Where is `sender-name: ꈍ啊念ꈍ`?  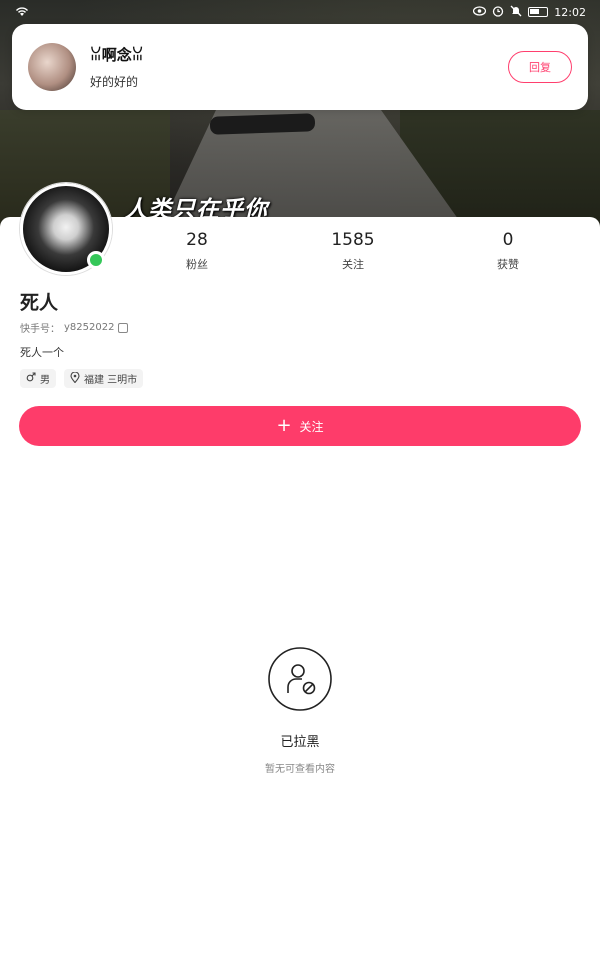
sender-name: ꈍ啊念ꈍ is located at coordinates (117, 55).